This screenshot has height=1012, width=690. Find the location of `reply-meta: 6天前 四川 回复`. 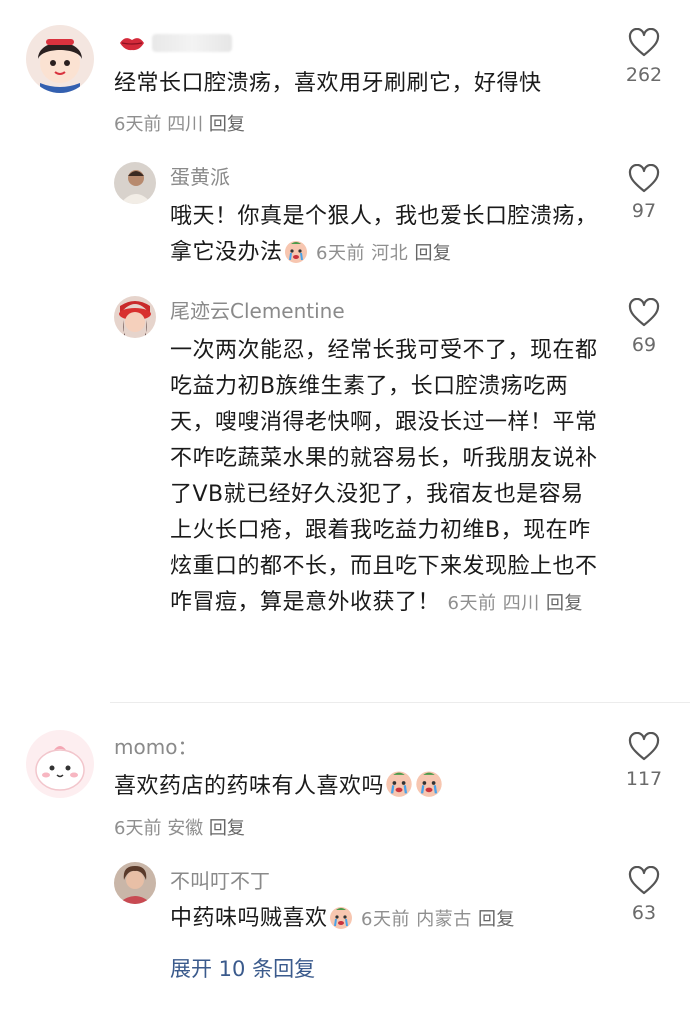

reply-meta: 6天前 四川 回复 is located at coordinates (515, 603).